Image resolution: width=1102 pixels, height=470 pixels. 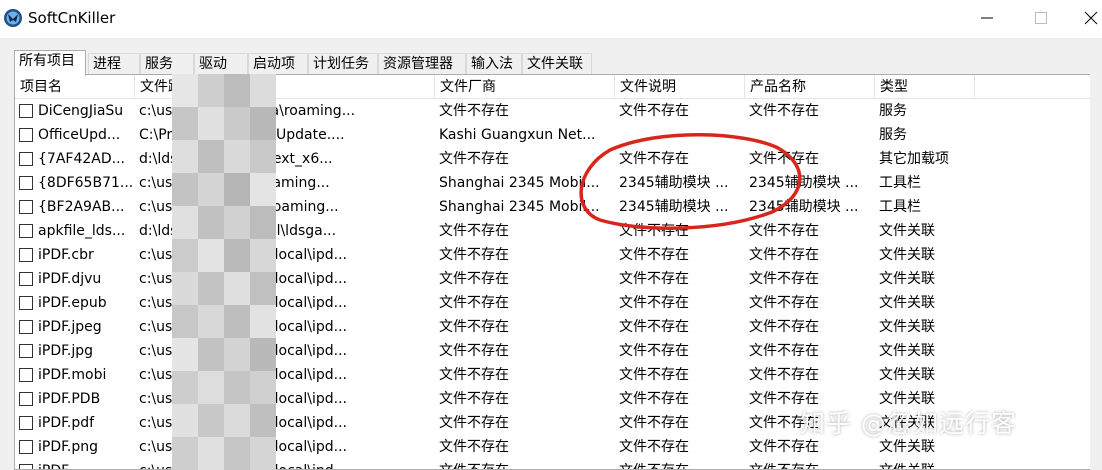 I want to click on tab-scheduled-tasks: 计划任务, so click(x=343, y=64).